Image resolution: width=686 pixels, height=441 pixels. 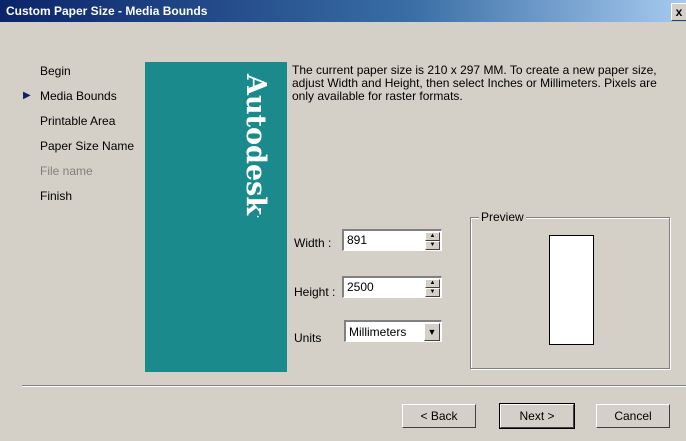 I want to click on paper-preview, so click(x=571, y=290).